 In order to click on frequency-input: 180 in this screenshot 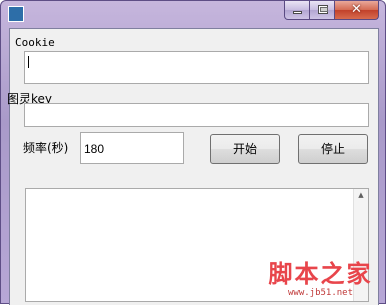, I will do `click(132, 148)`.